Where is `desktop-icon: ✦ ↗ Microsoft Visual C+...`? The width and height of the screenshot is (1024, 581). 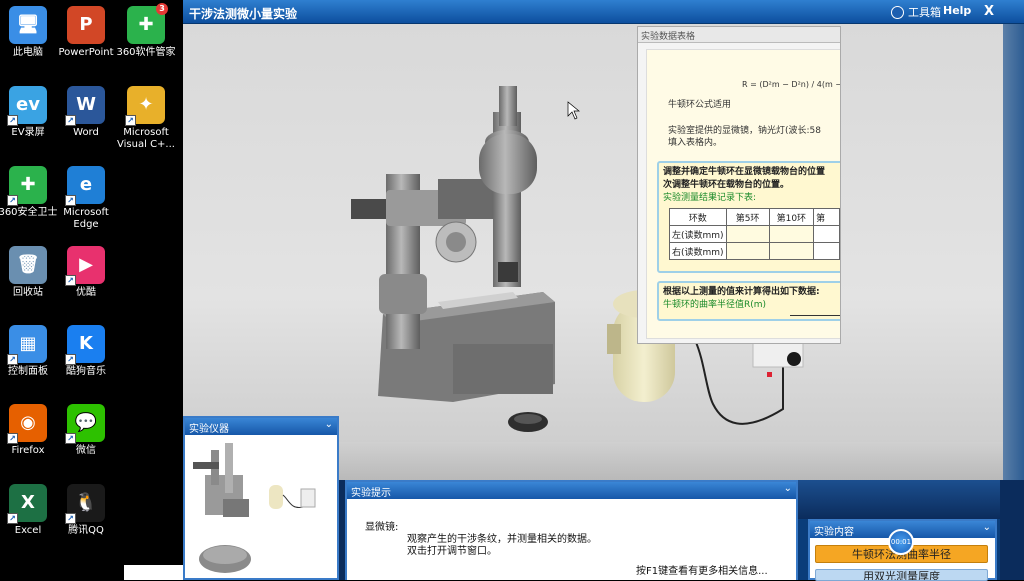 desktop-icon: ✦ ↗ Microsoft Visual C+... is located at coordinates (146, 118).